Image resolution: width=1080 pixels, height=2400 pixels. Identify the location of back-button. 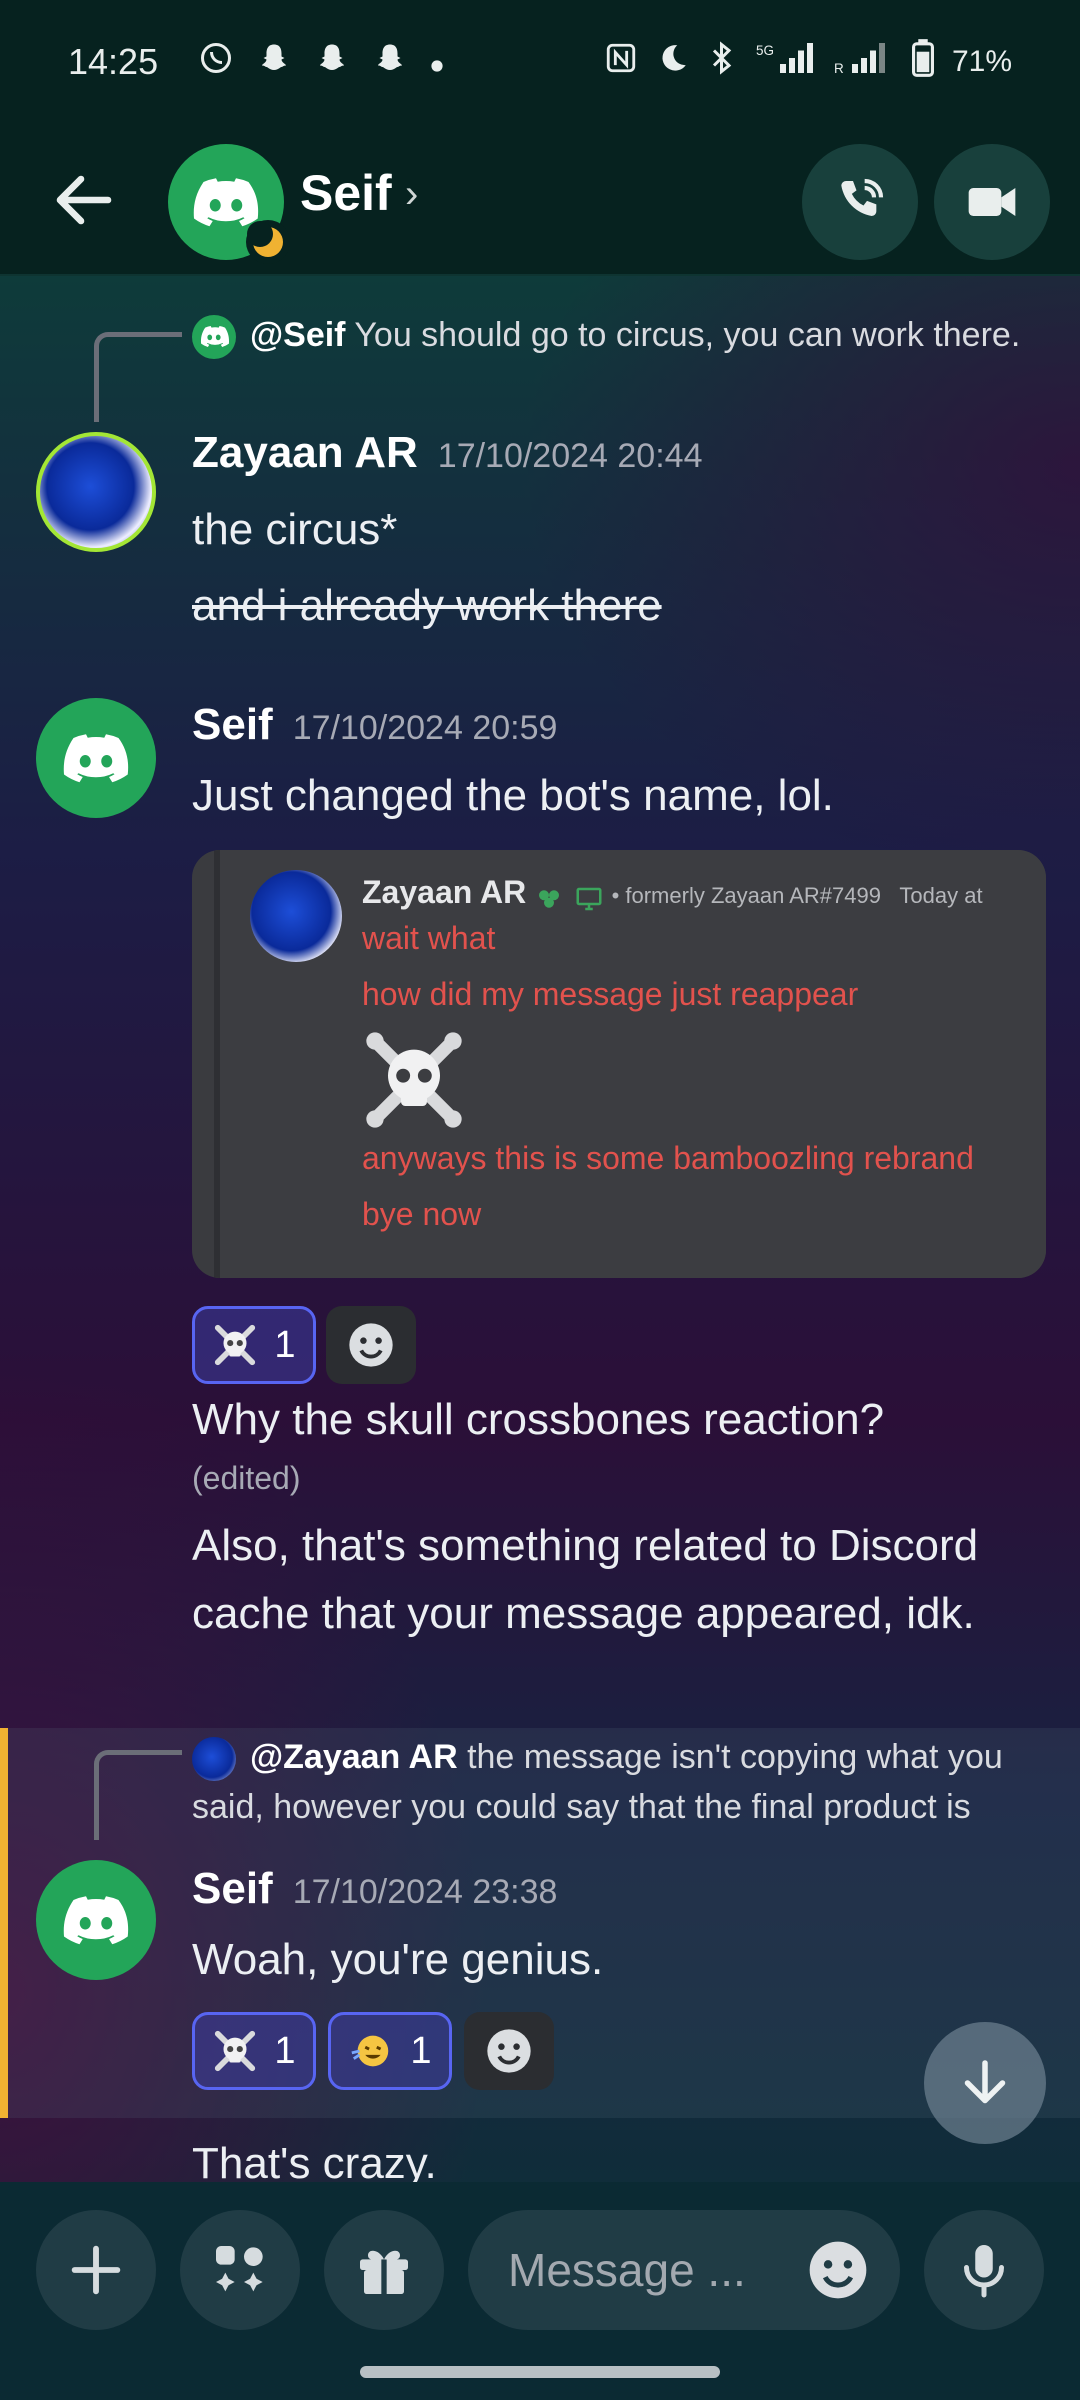
(84, 200).